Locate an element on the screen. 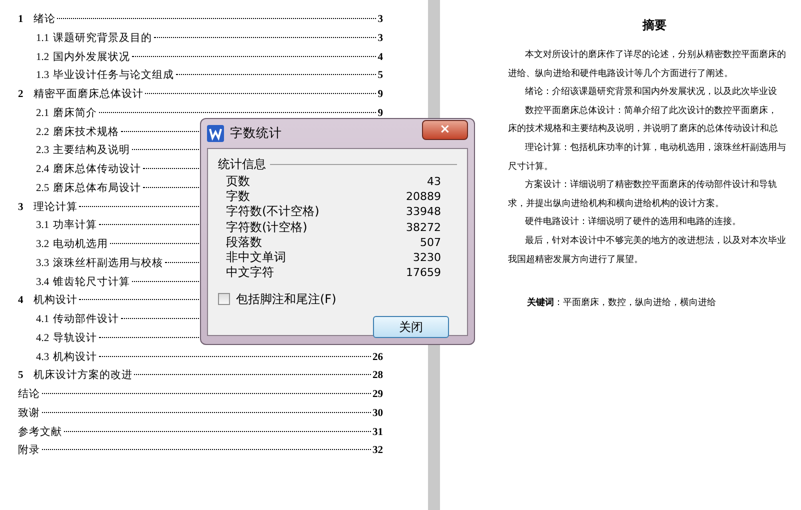 The height and width of the screenshot is (510, 801). stat-value: 20889 is located at coordinates (423, 196).